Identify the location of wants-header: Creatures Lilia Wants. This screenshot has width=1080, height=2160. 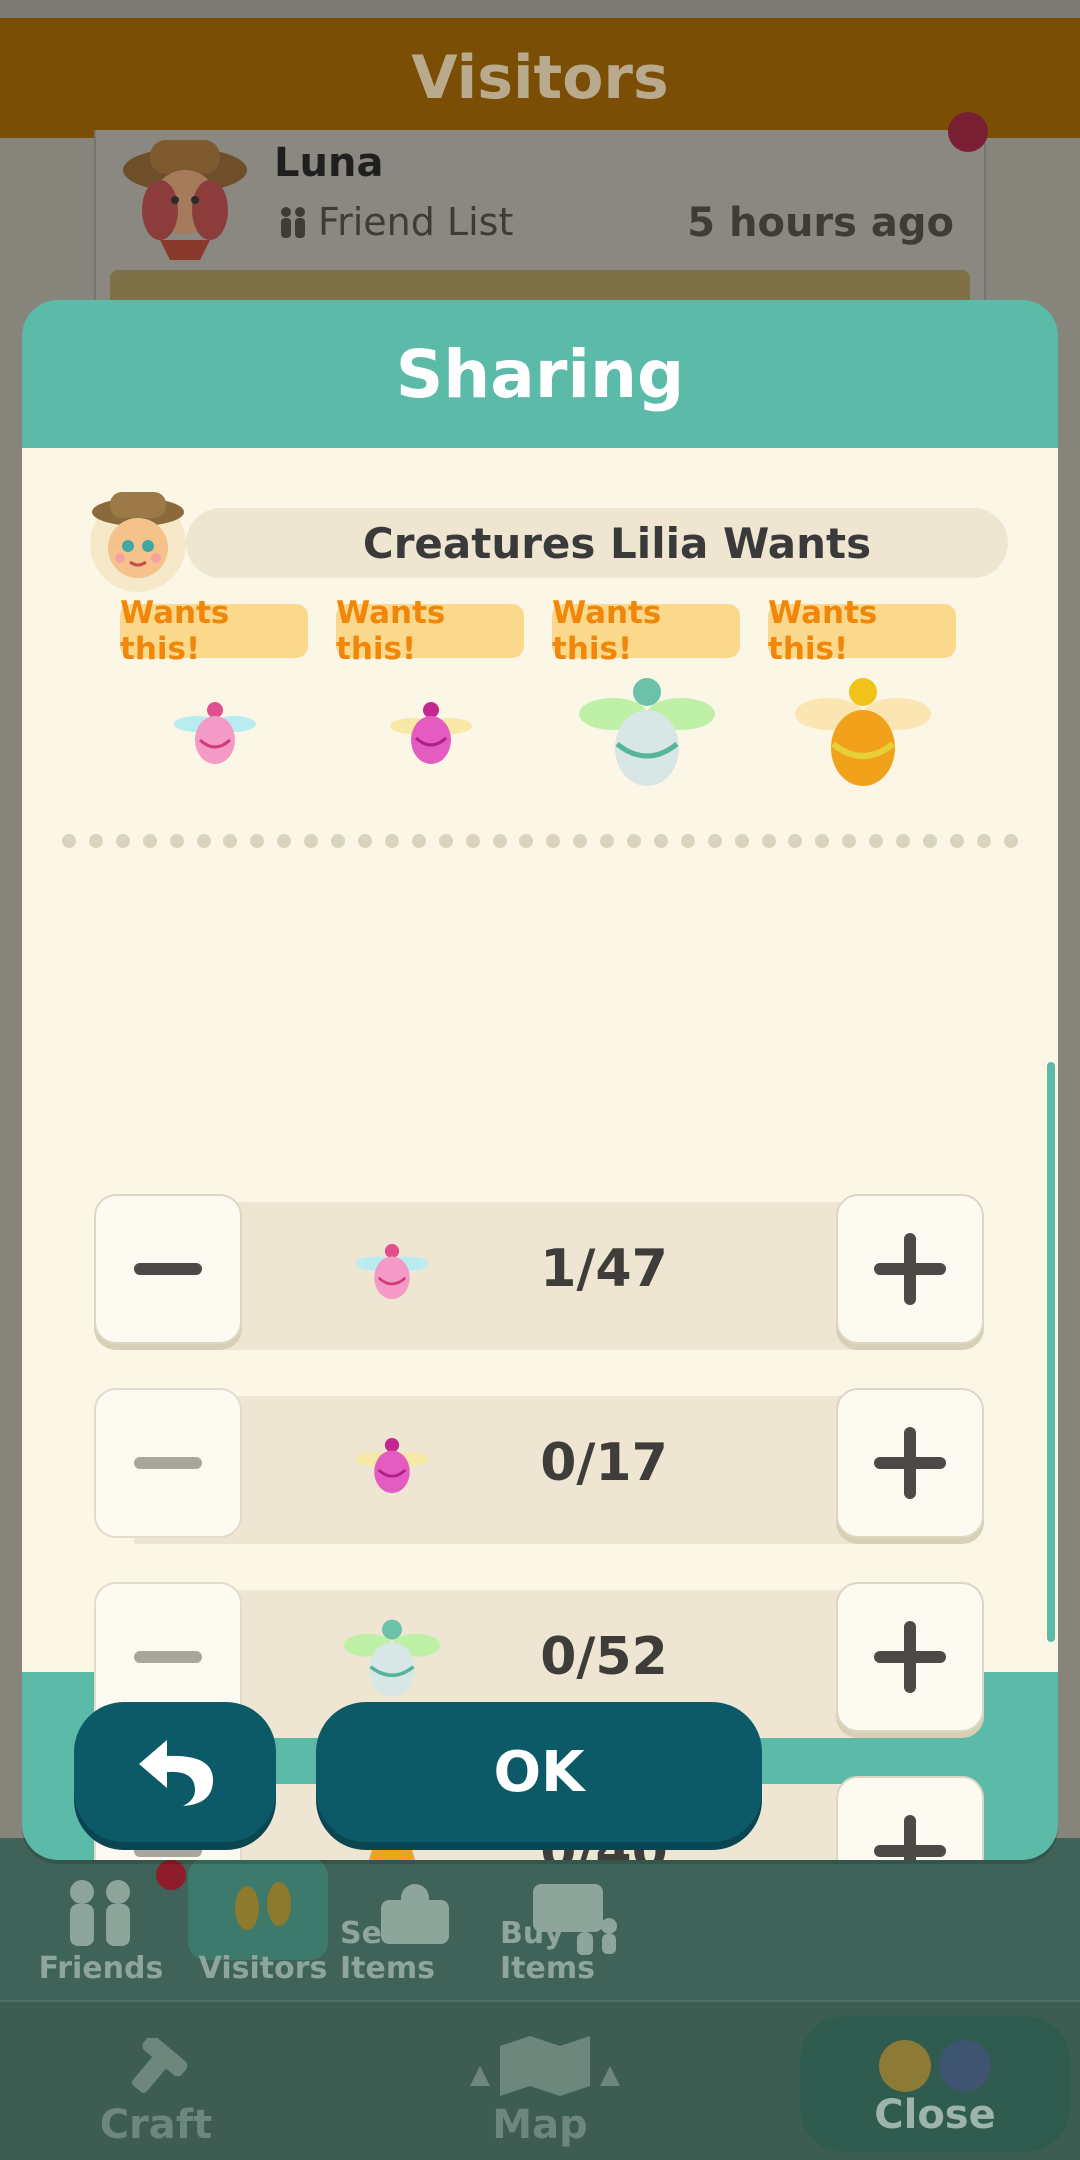
(547, 540).